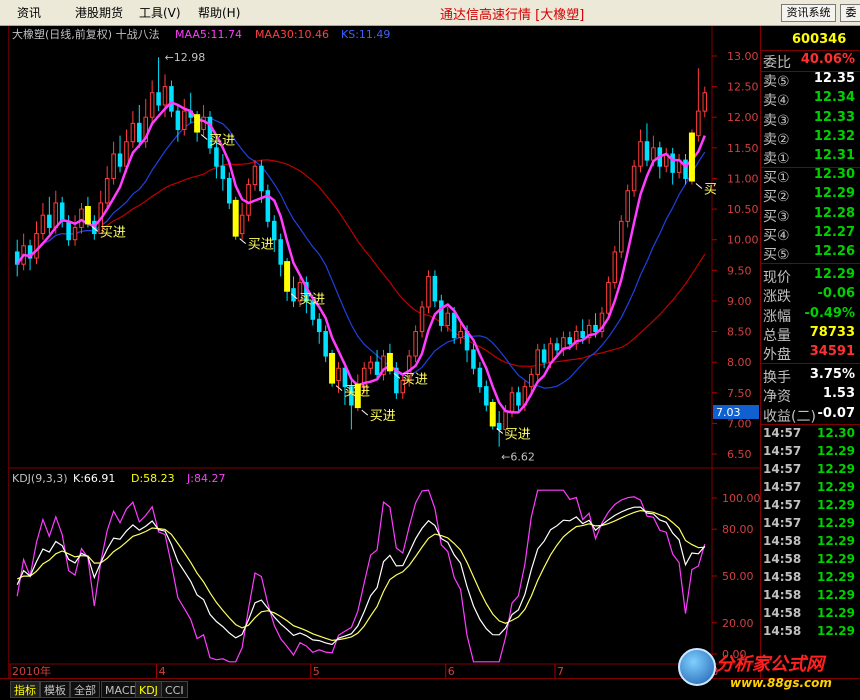 The height and width of the screenshot is (700, 860). I want to click on quote-value: 12.26, so click(834, 251).